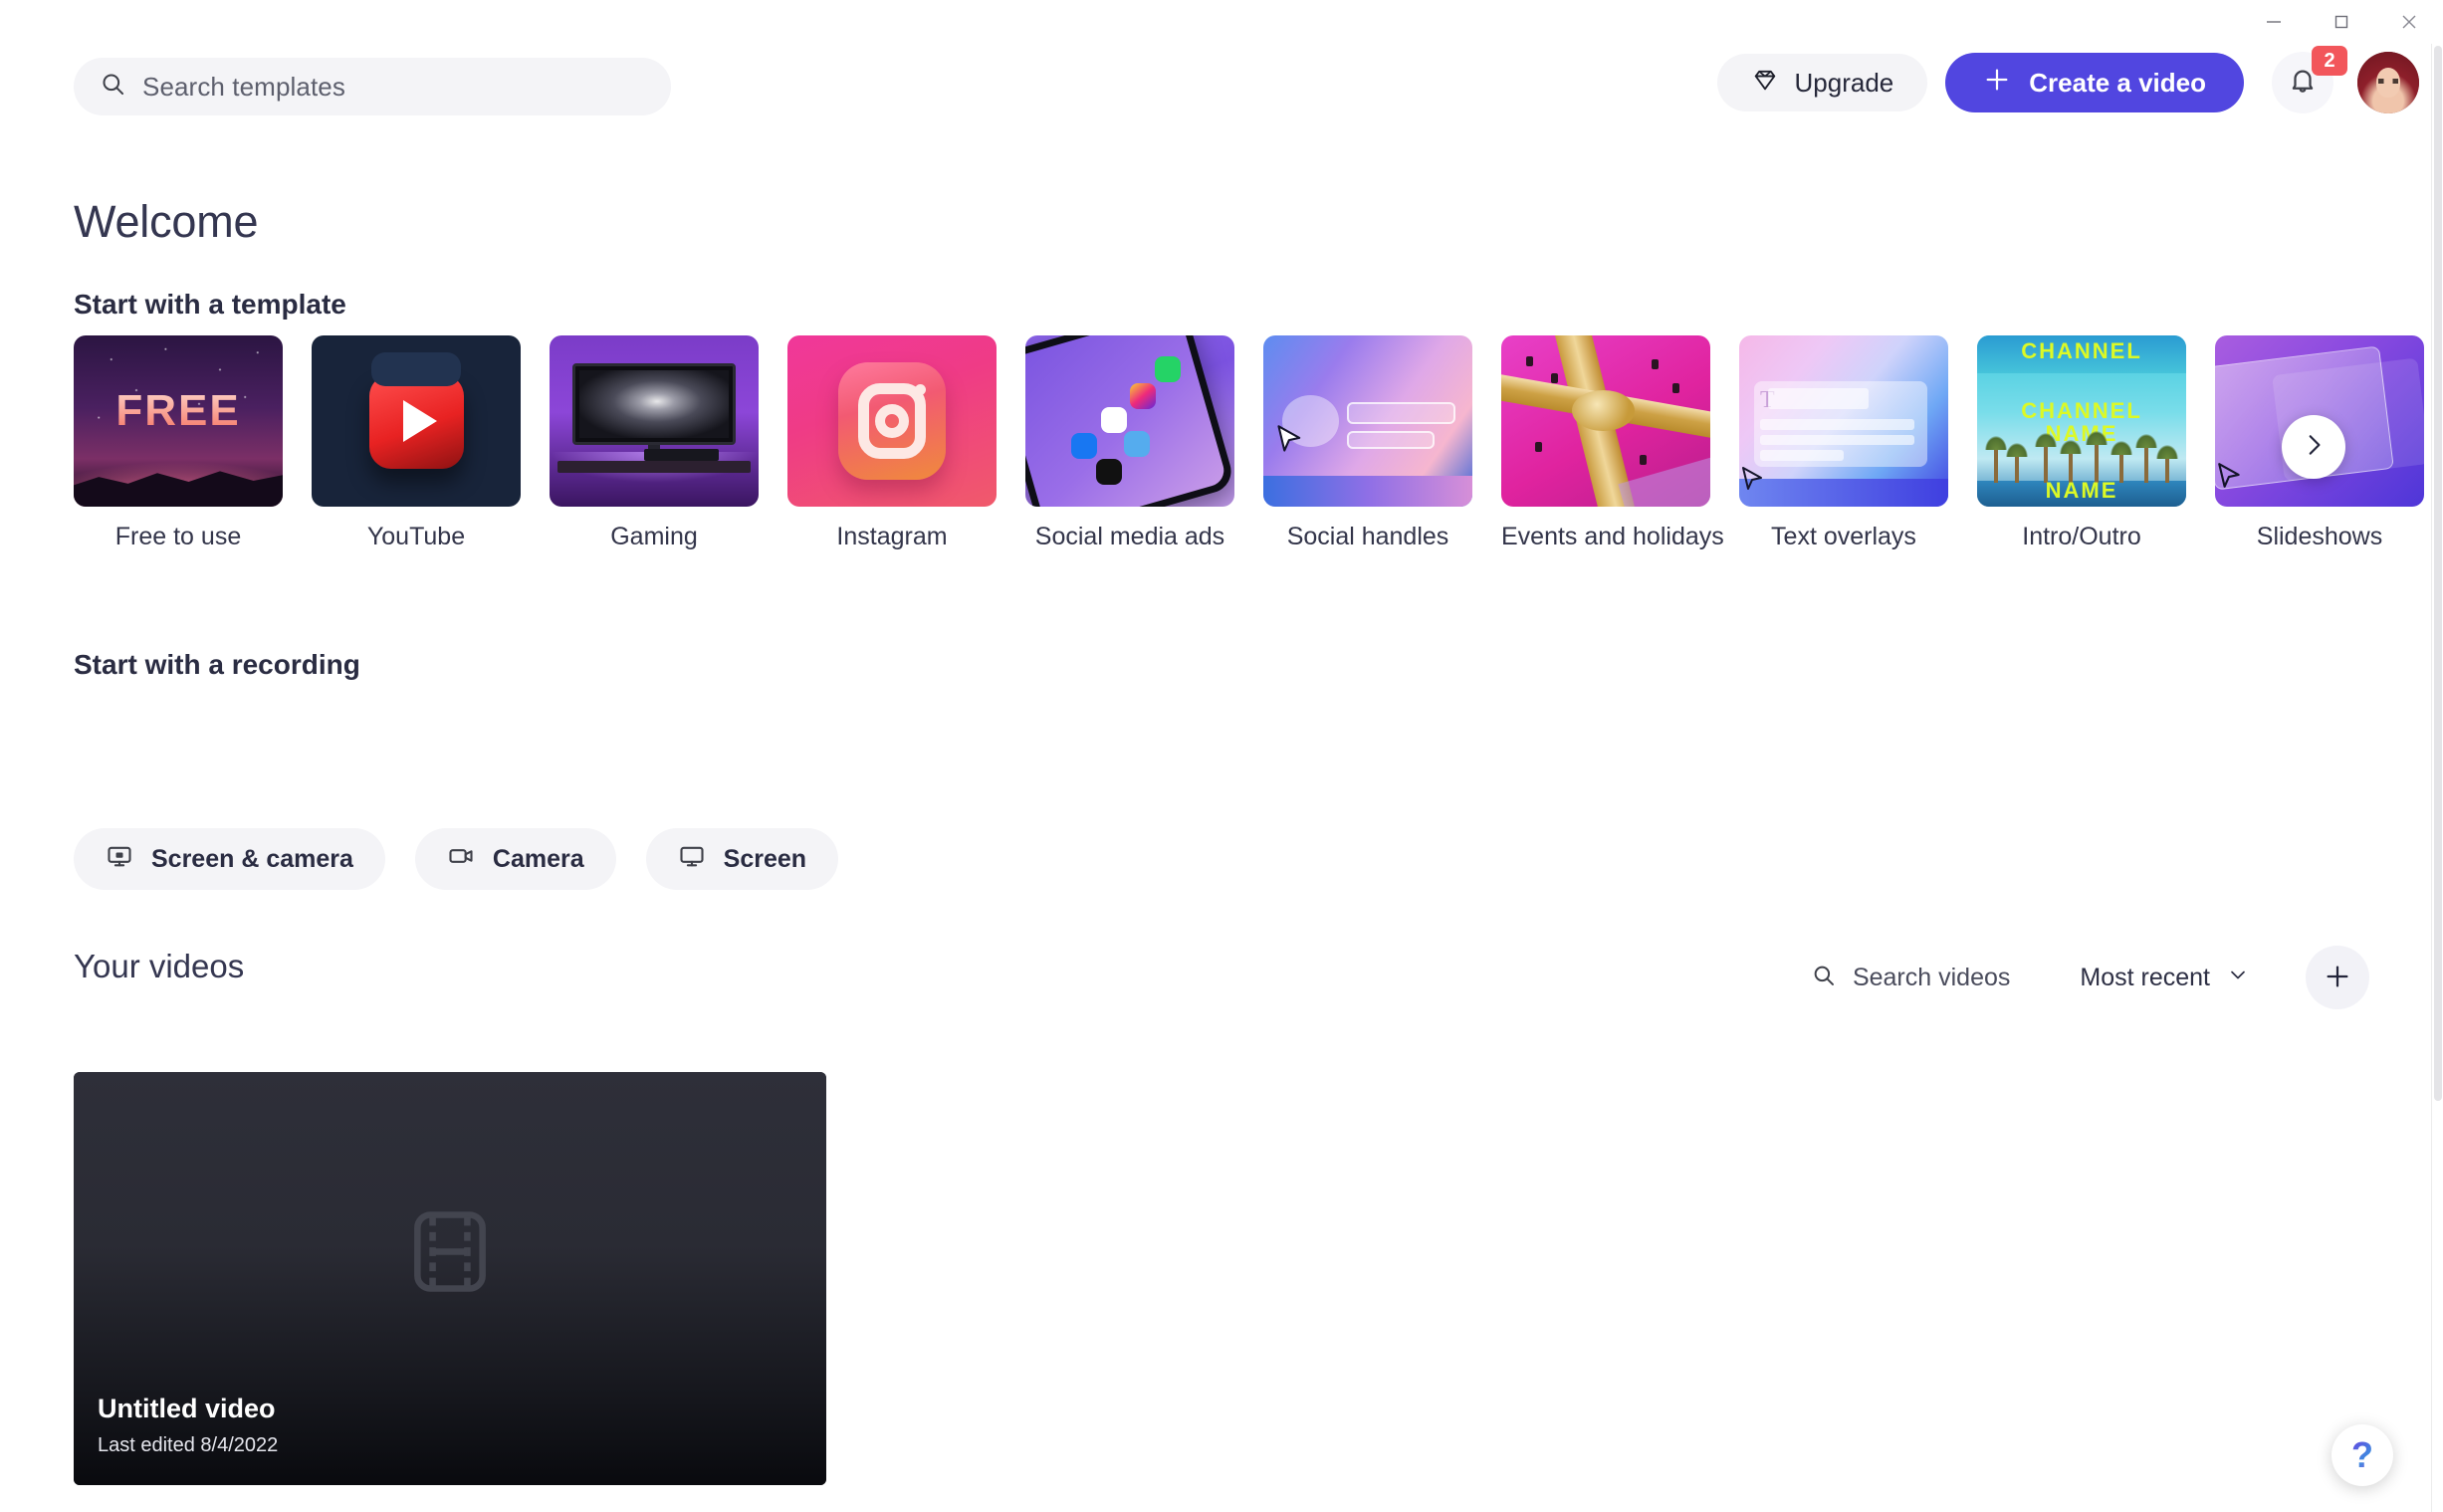  What do you see at coordinates (372, 86) in the screenshot?
I see `search-templates-input: Search templates` at bounding box center [372, 86].